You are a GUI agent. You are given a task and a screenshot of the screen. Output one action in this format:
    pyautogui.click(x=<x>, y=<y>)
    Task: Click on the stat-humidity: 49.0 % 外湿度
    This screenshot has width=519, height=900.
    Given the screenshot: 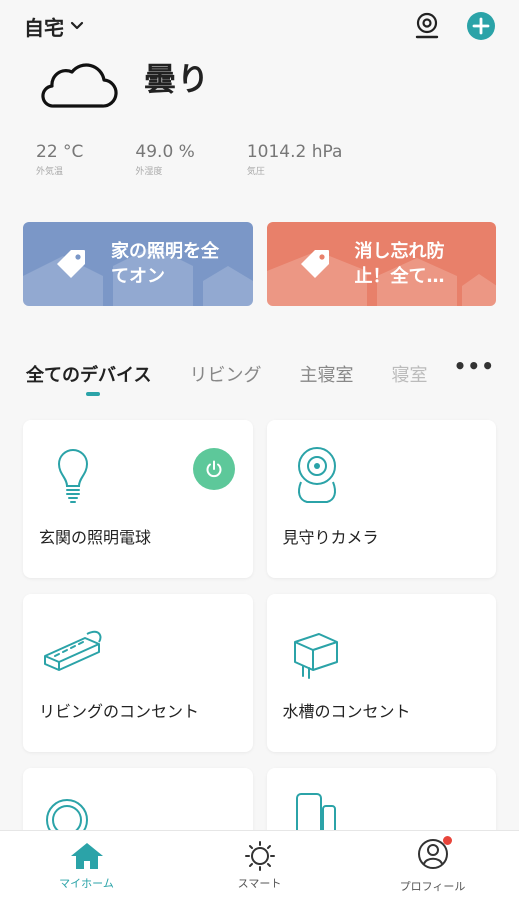 What is the action you would take?
    pyautogui.click(x=164, y=159)
    